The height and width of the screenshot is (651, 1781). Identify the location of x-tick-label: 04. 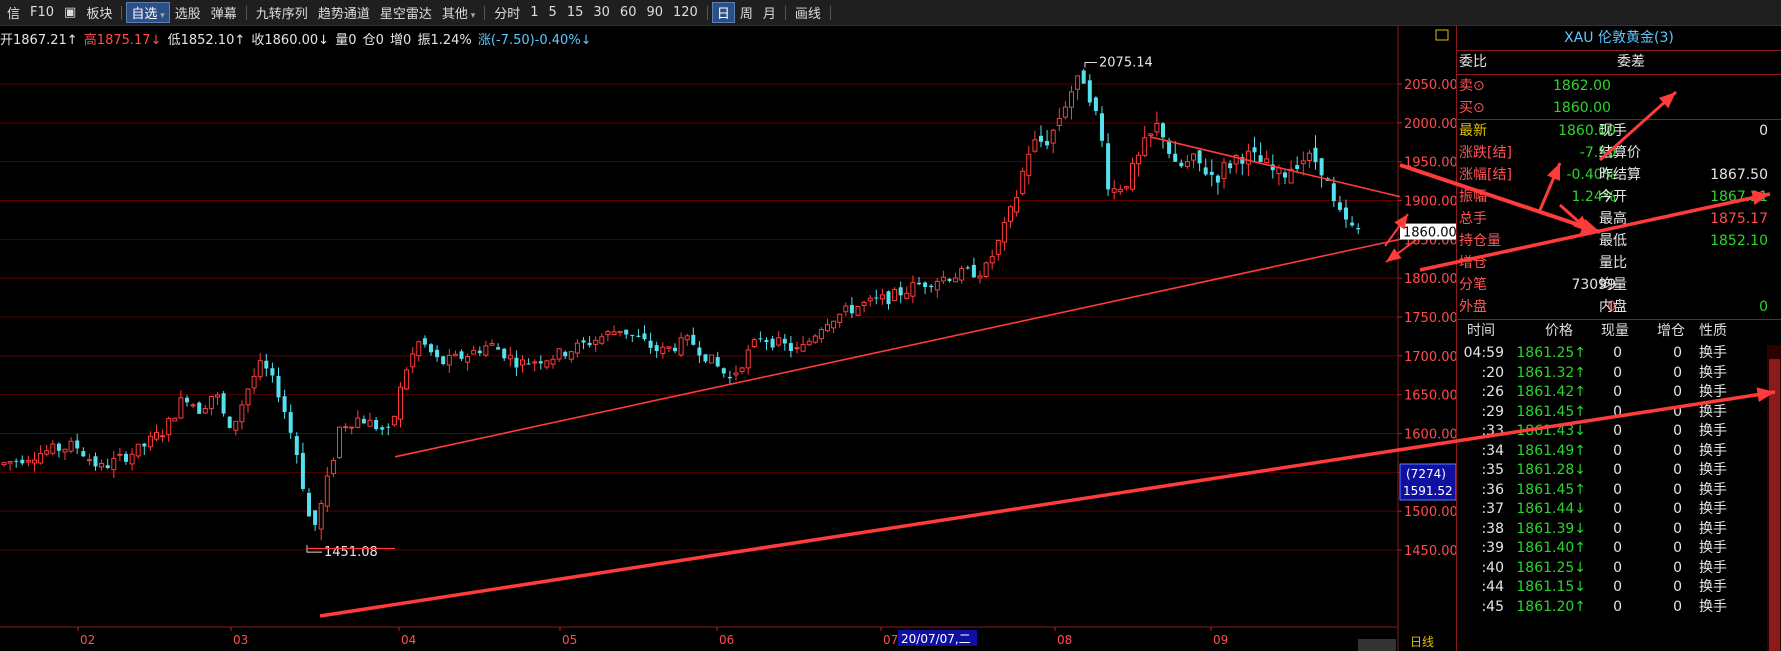
(408, 640).